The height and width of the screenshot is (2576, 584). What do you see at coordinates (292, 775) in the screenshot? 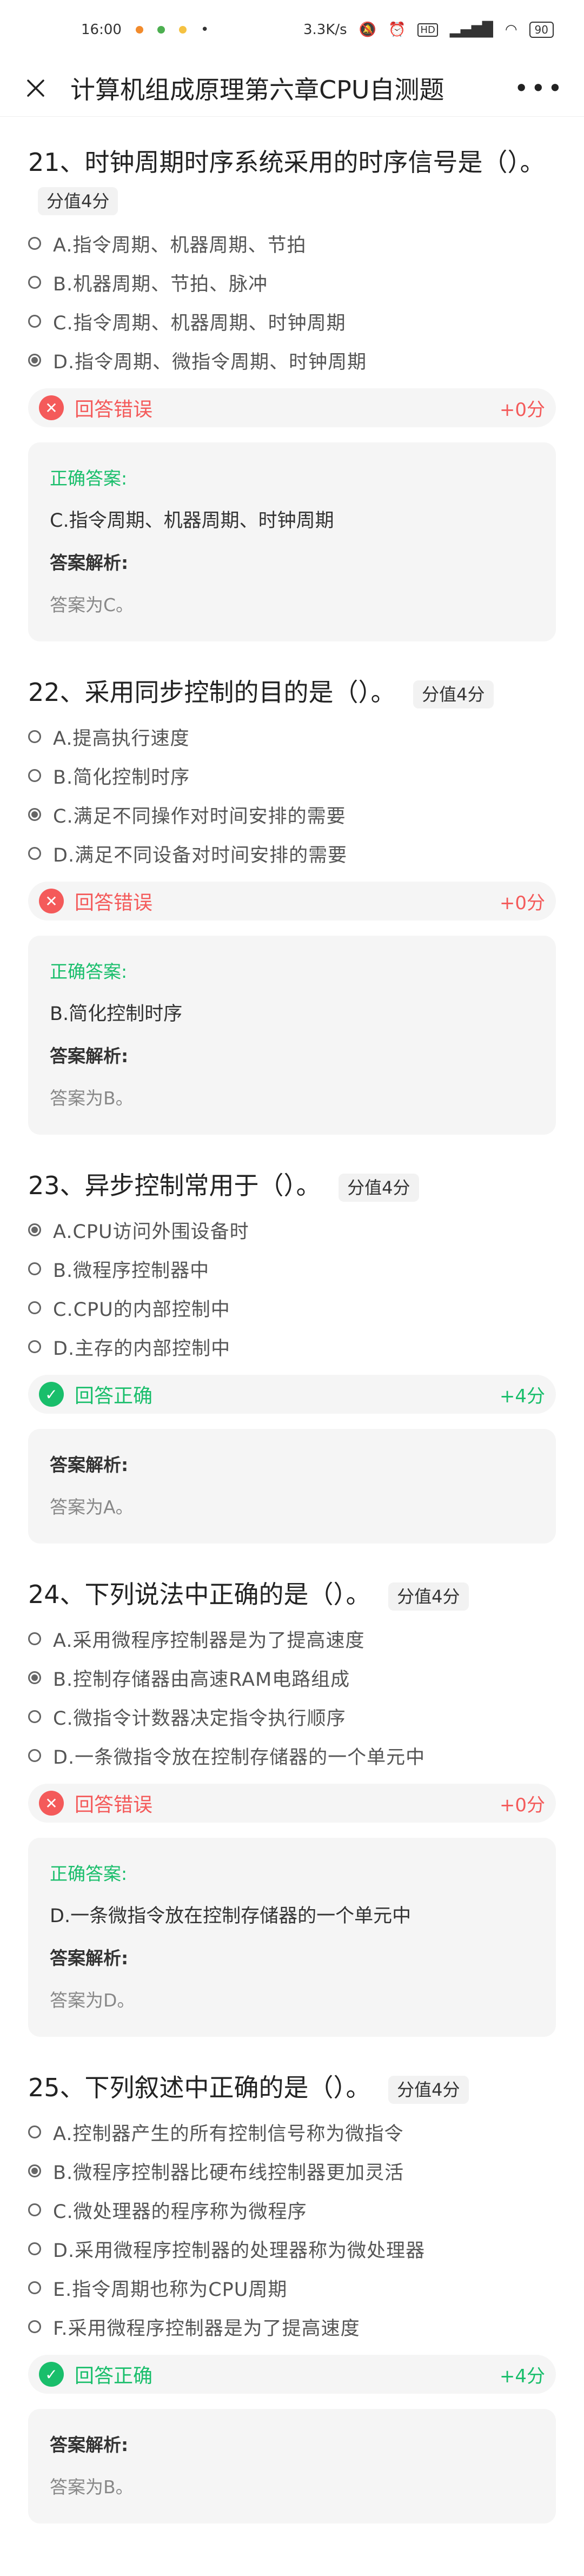
I see `option-b: B.简化控制时序` at bounding box center [292, 775].